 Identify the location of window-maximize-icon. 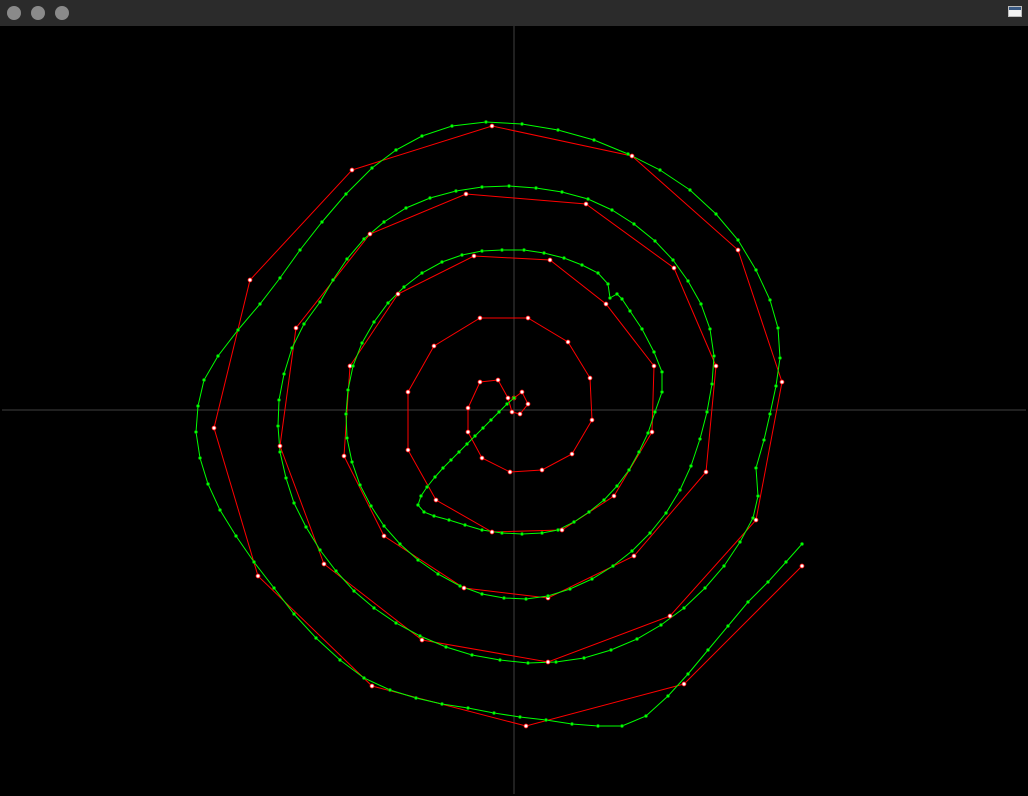
(1015, 11).